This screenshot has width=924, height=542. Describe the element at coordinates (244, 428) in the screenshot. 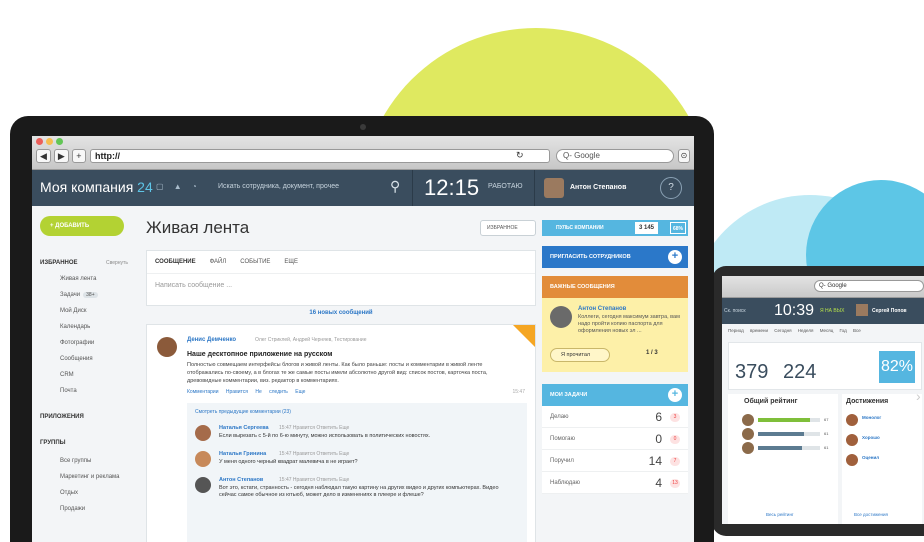

I see `comment-author: Наталья Сергеева` at that location.